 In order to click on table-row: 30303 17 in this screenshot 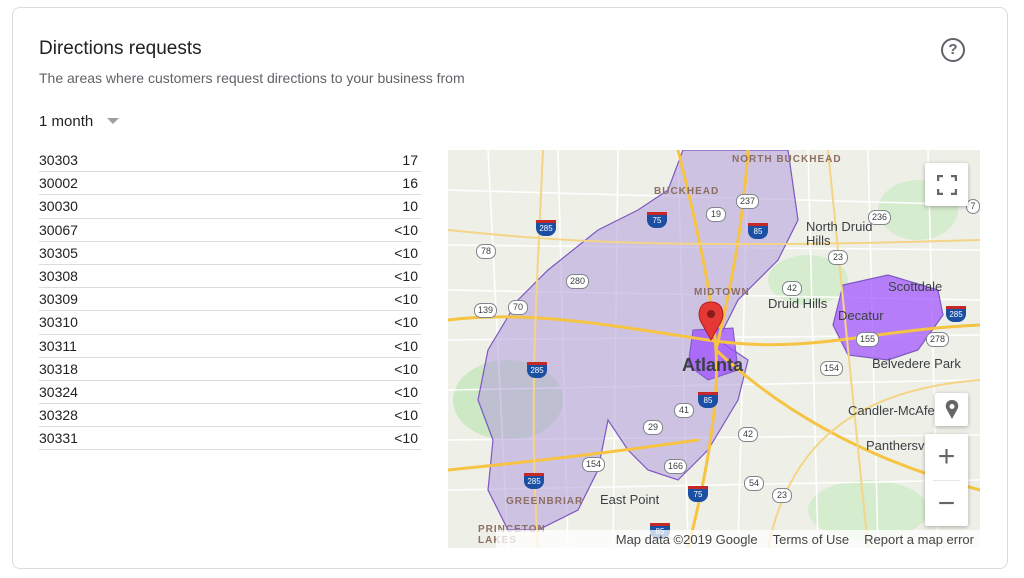, I will do `click(230, 161)`.